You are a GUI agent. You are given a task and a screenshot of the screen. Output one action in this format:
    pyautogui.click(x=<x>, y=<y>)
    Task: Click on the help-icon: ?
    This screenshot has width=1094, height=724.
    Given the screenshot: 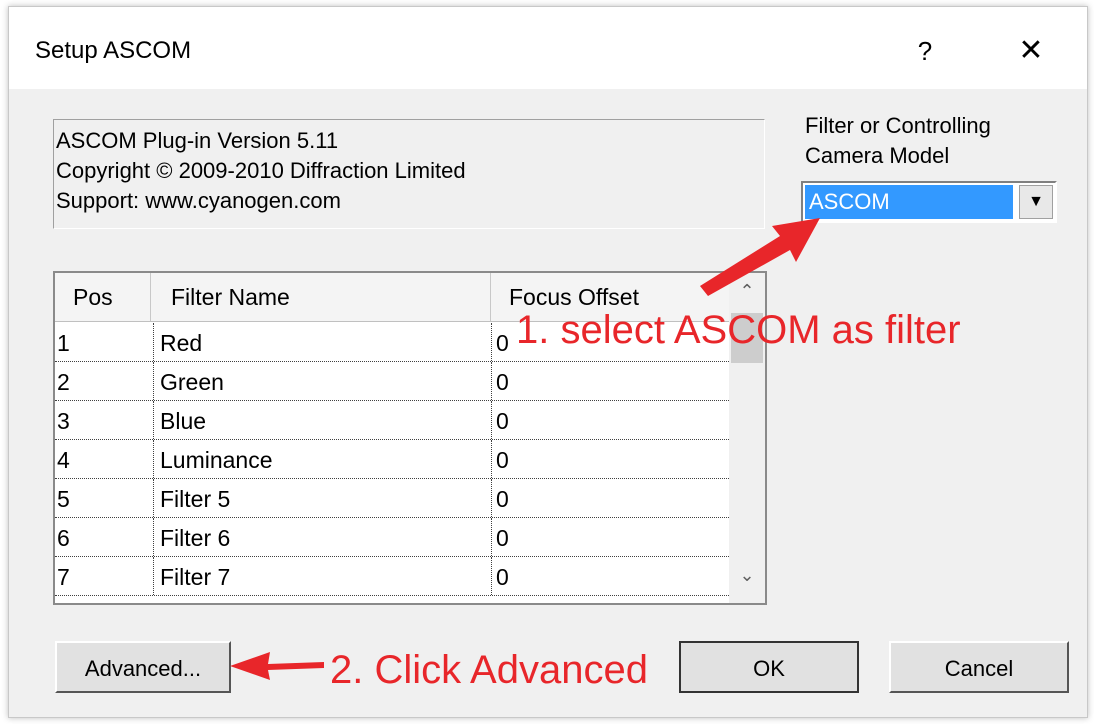 What is the action you would take?
    pyautogui.click(x=925, y=51)
    